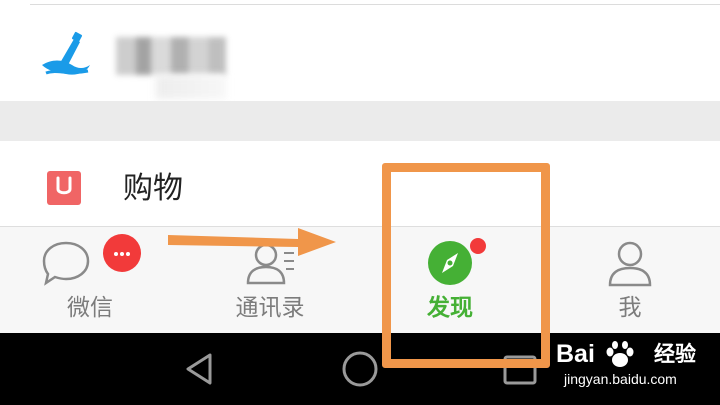 The image size is (720, 405). I want to click on tab-wechat: 微信, so click(90, 280).